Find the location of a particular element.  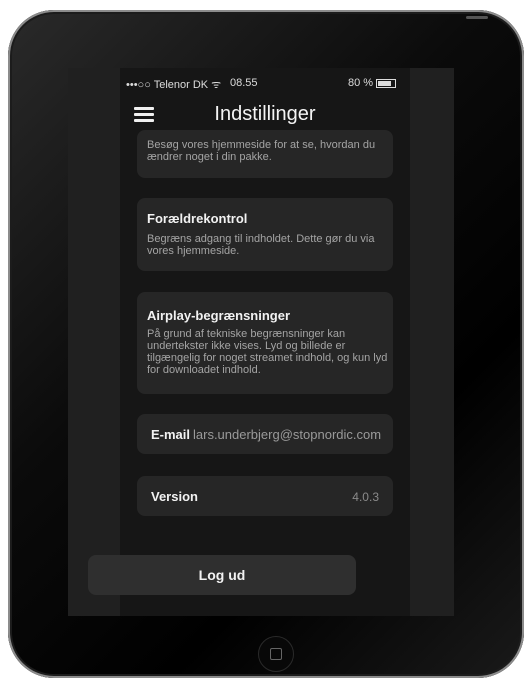

status-bar: •••○○ Telenor DK ᯤ 08.55 80 % is located at coordinates (265, 83).